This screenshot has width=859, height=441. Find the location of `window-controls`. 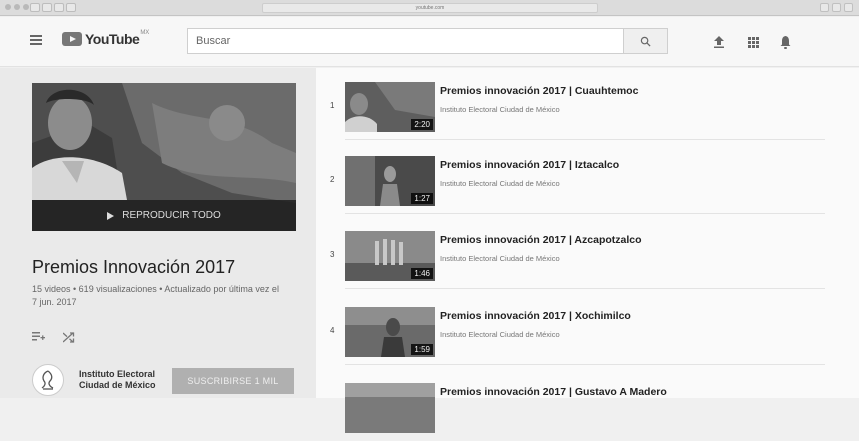

window-controls is located at coordinates (17, 7).